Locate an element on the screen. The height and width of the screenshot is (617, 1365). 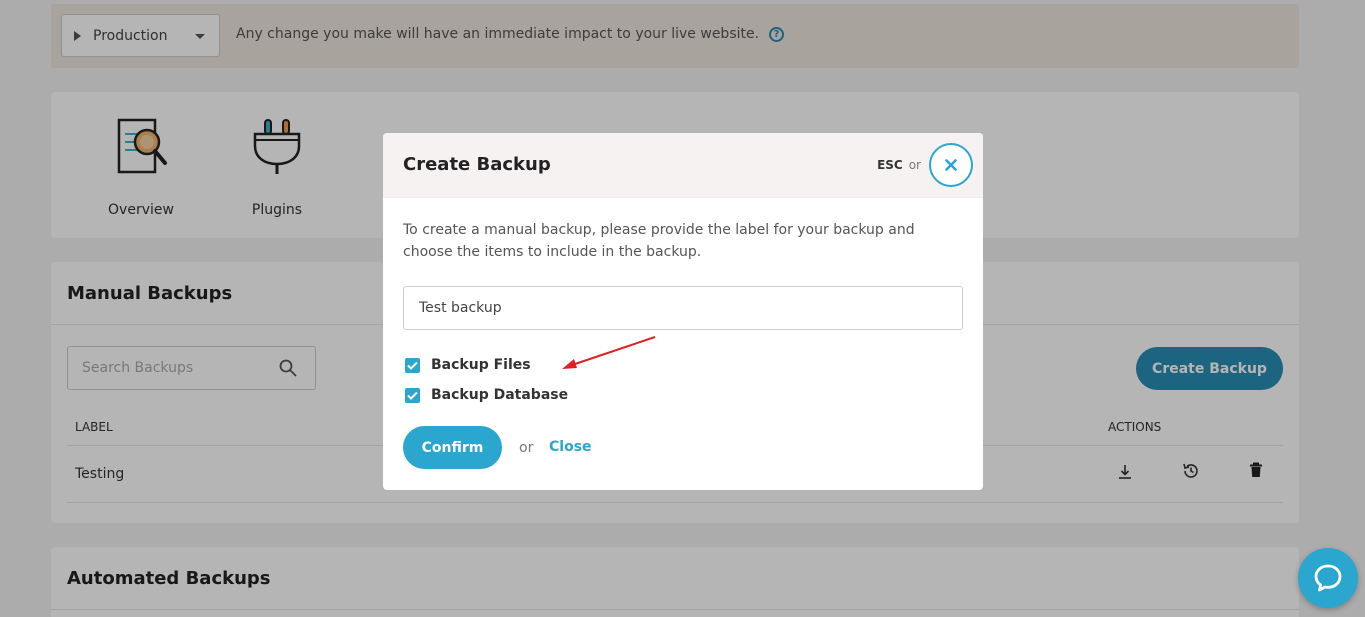
esc-key-label: ESC is located at coordinates (890, 165).